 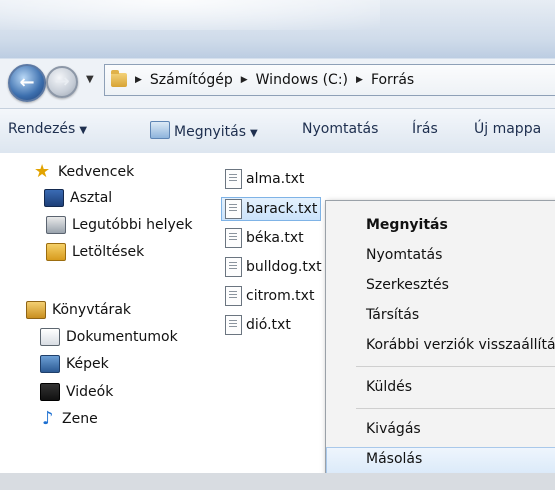 I want to click on sidebar-favorites: ★ Kedvencek, so click(x=84, y=172).